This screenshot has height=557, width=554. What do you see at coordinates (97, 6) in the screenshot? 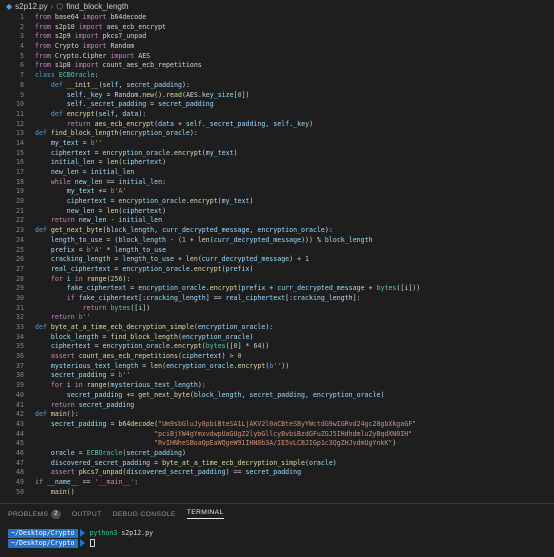
I see `breadcrumb-symbol: find_block_length` at bounding box center [97, 6].